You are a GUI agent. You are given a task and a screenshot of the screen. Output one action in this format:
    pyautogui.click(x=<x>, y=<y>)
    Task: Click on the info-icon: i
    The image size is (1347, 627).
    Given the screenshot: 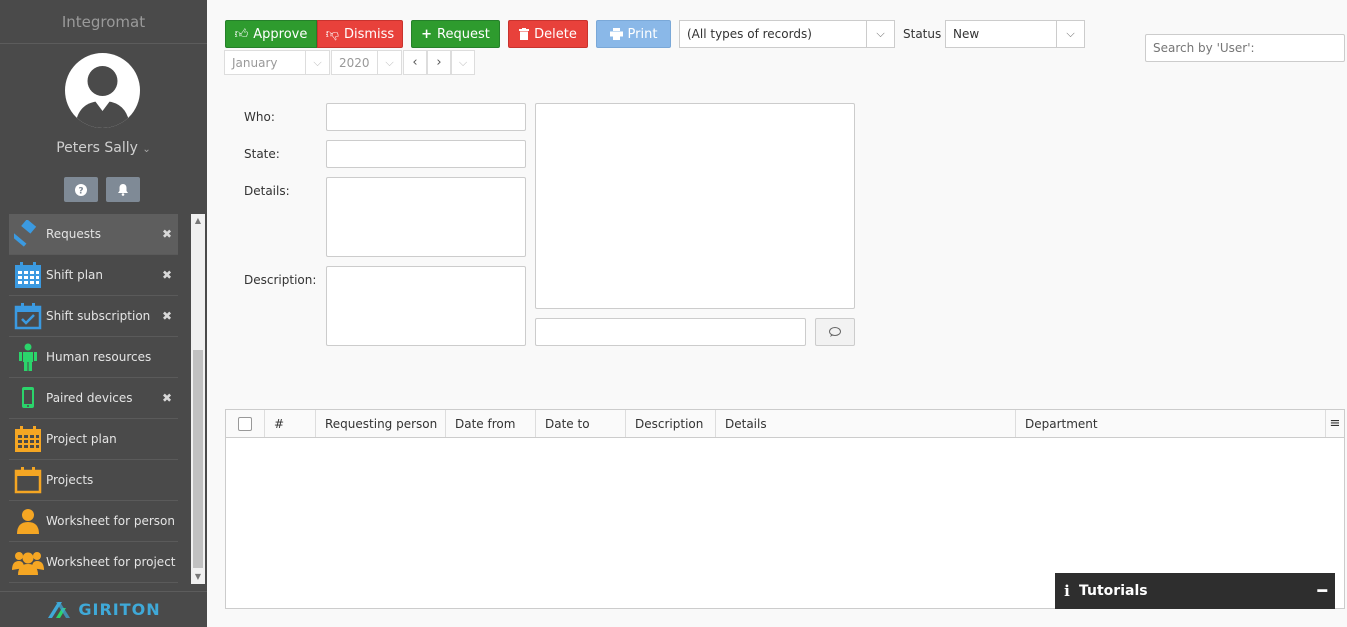 What is the action you would take?
    pyautogui.click(x=1067, y=591)
    